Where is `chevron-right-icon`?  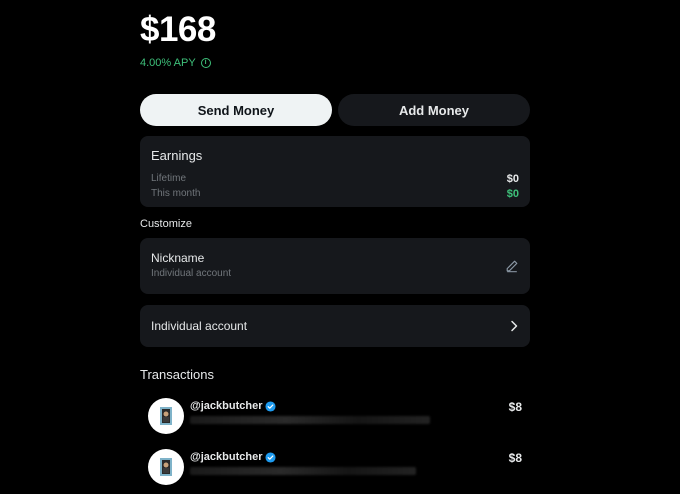
chevron-right-icon is located at coordinates (514, 326).